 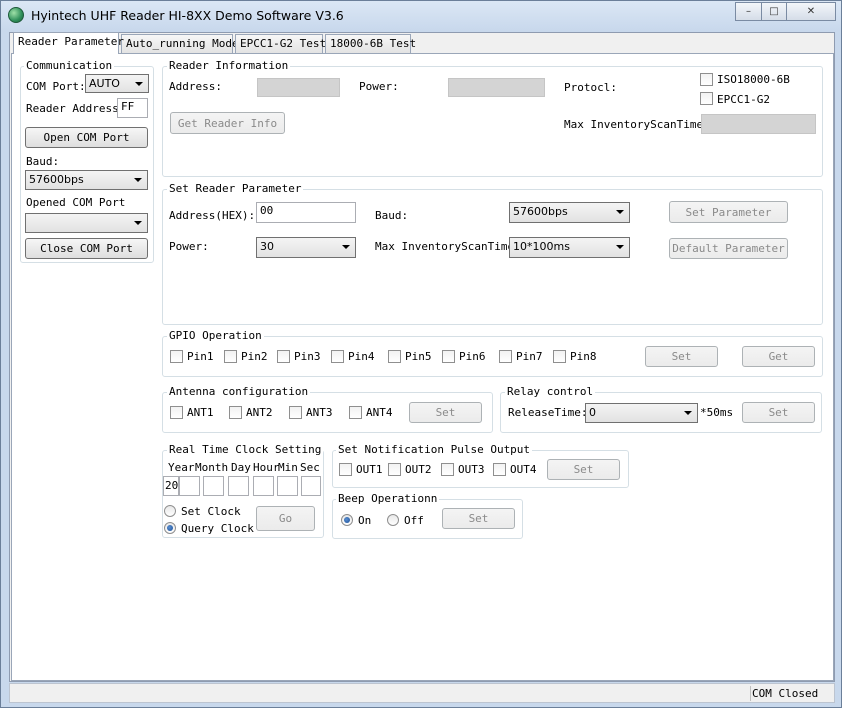 I want to click on rtc-hour-input, so click(x=263, y=486).